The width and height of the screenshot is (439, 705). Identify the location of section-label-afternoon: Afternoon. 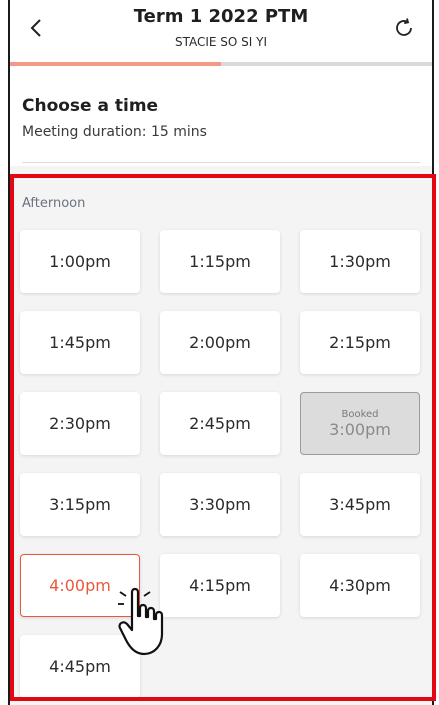
(54, 203).